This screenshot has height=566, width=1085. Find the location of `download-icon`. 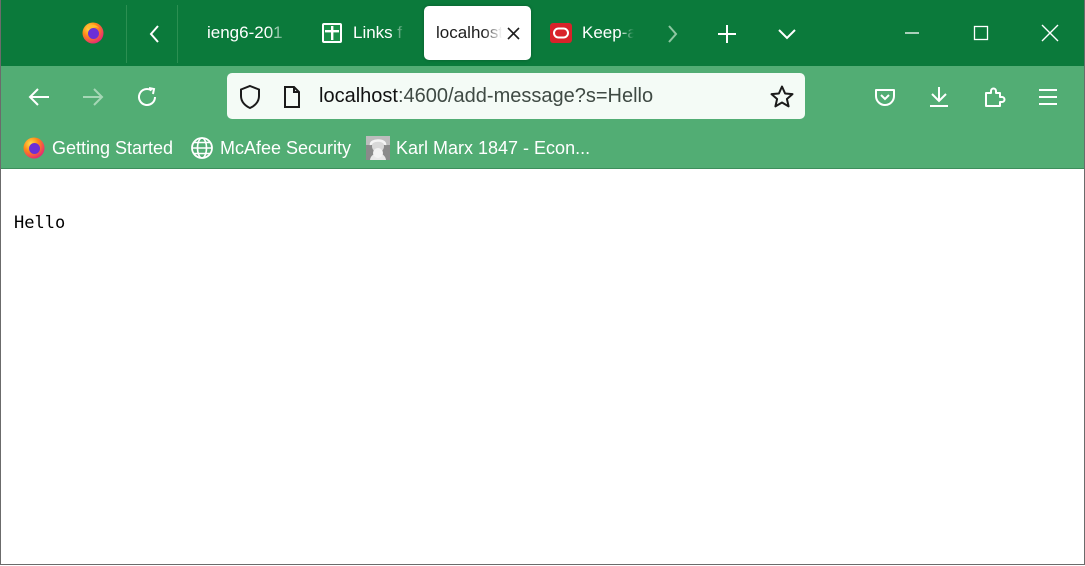

download-icon is located at coordinates (939, 97).